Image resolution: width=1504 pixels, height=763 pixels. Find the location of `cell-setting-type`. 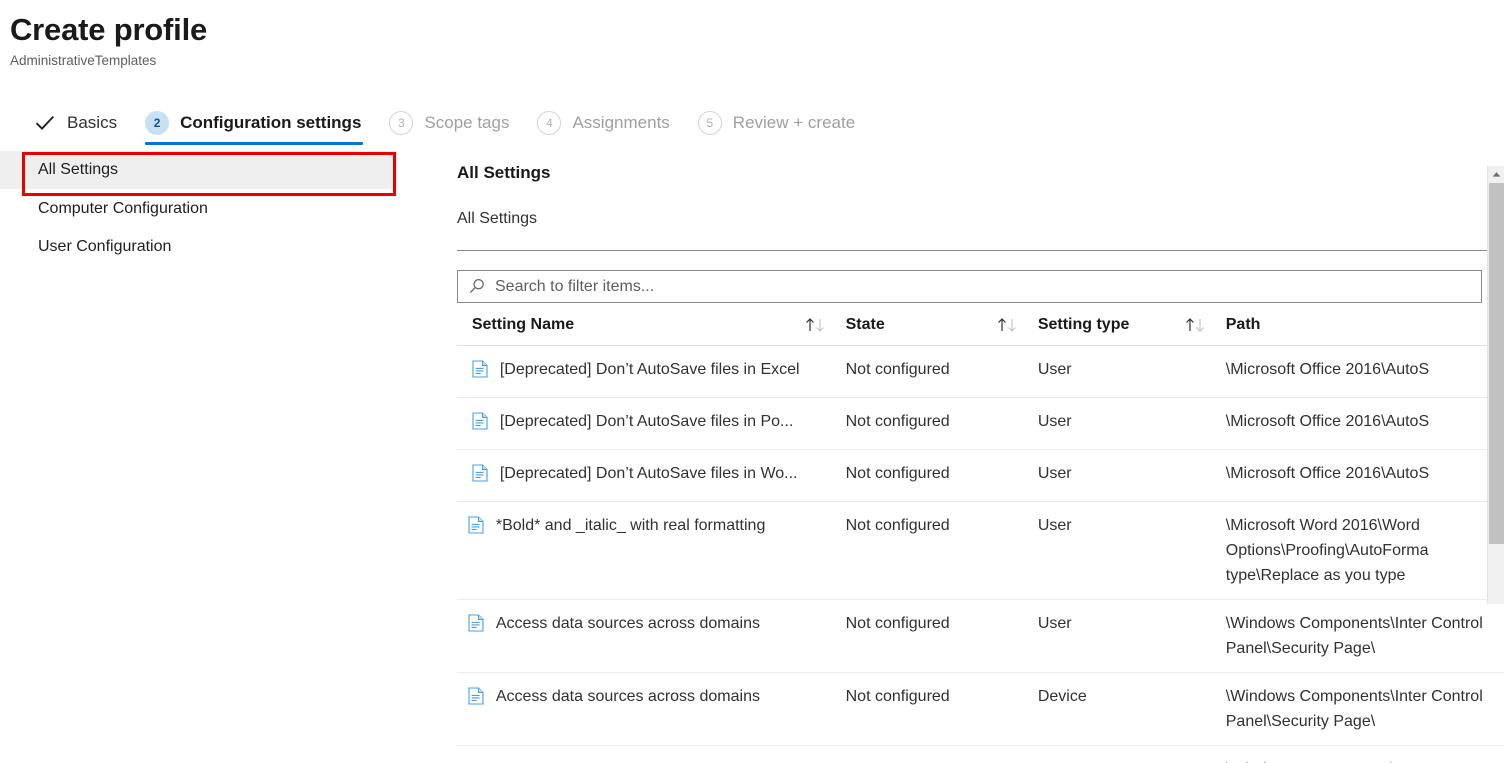

cell-setting-type is located at coordinates (1131, 754).